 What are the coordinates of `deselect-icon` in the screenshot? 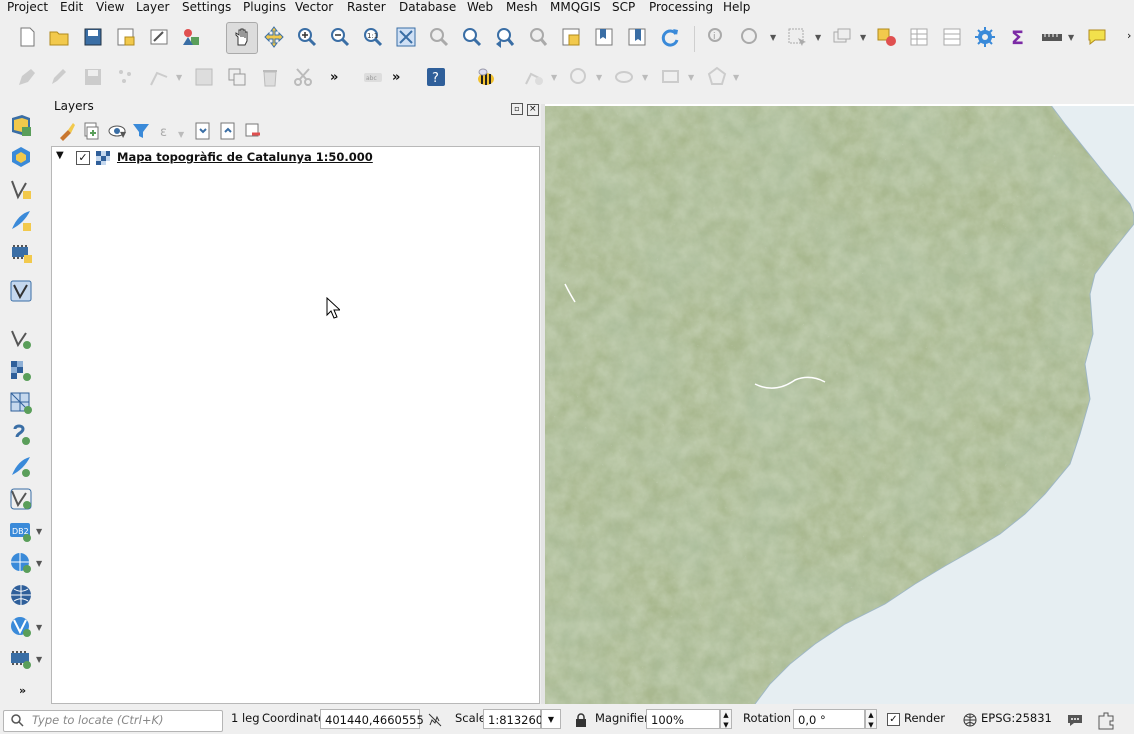 It's located at (842, 37).